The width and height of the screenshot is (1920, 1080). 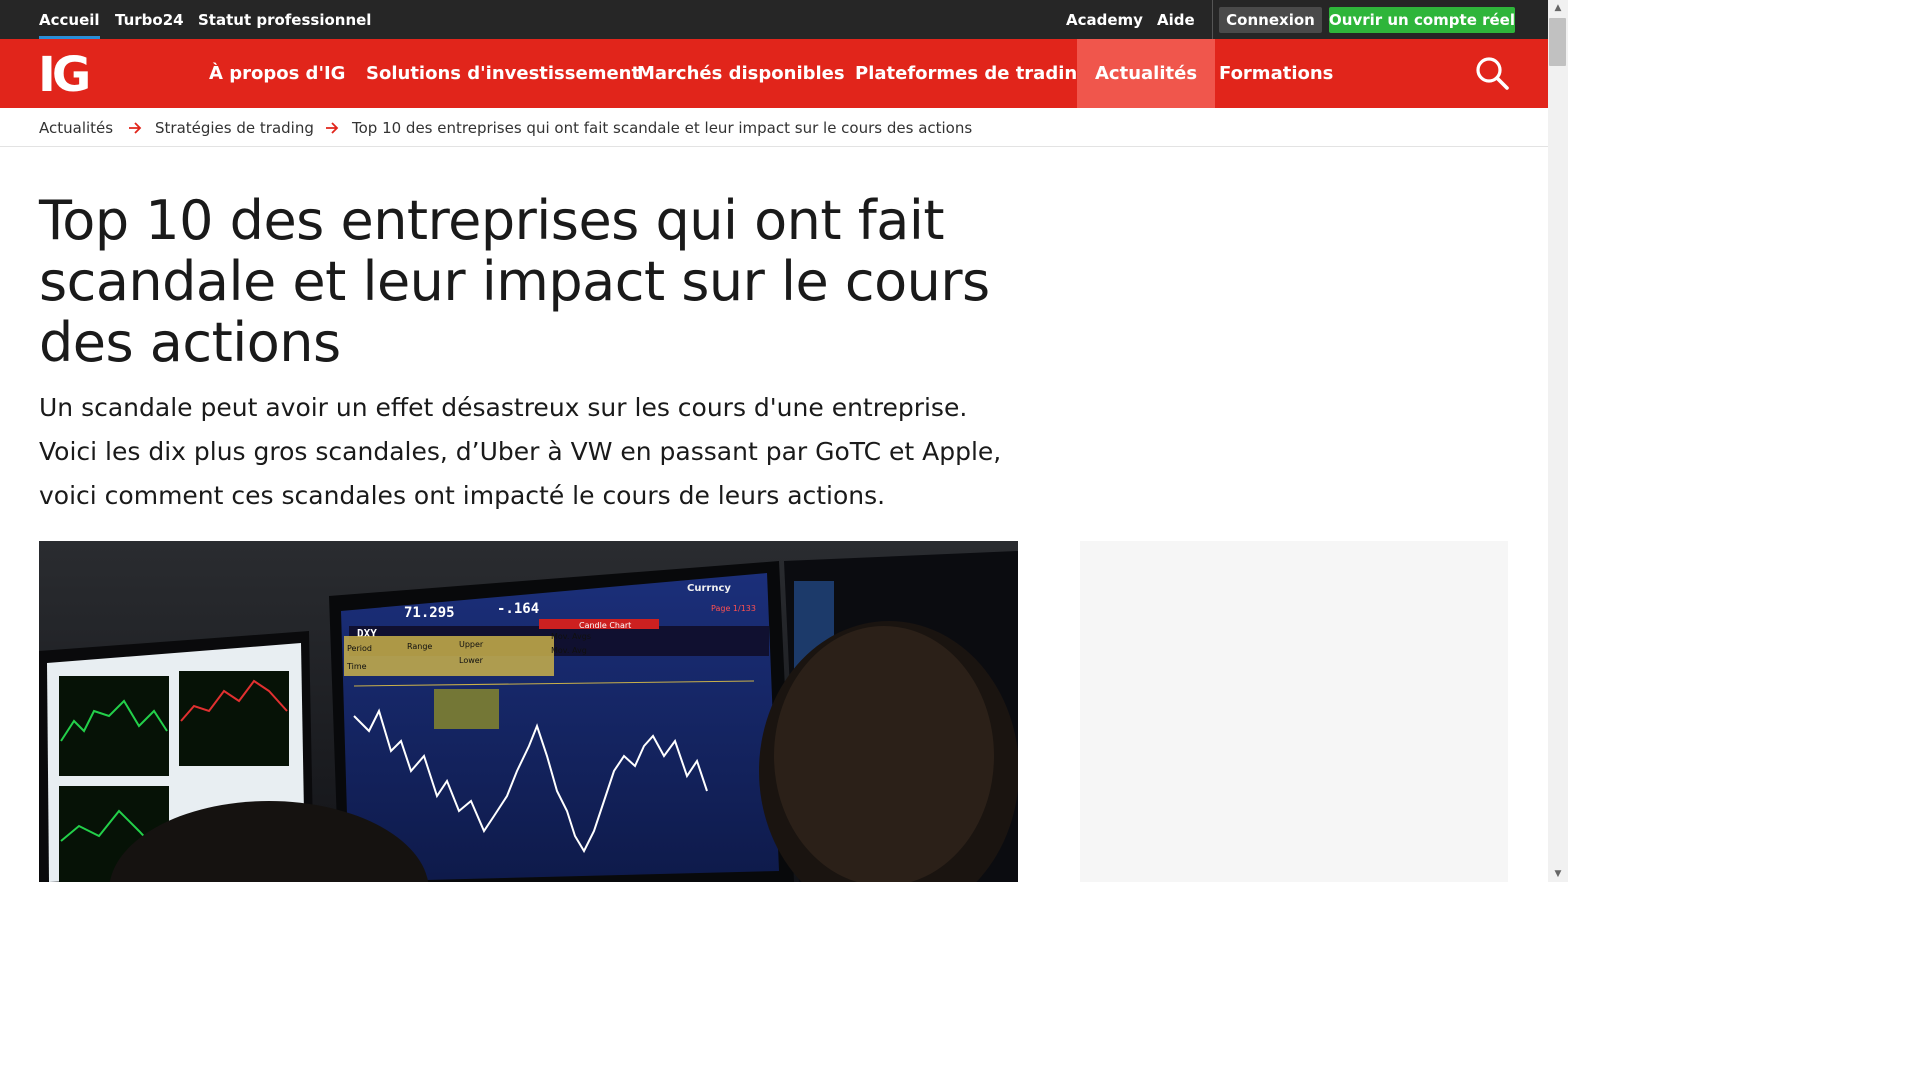 What do you see at coordinates (972, 73) in the screenshot?
I see `nav-plateformes-trading: Plateformes de trading` at bounding box center [972, 73].